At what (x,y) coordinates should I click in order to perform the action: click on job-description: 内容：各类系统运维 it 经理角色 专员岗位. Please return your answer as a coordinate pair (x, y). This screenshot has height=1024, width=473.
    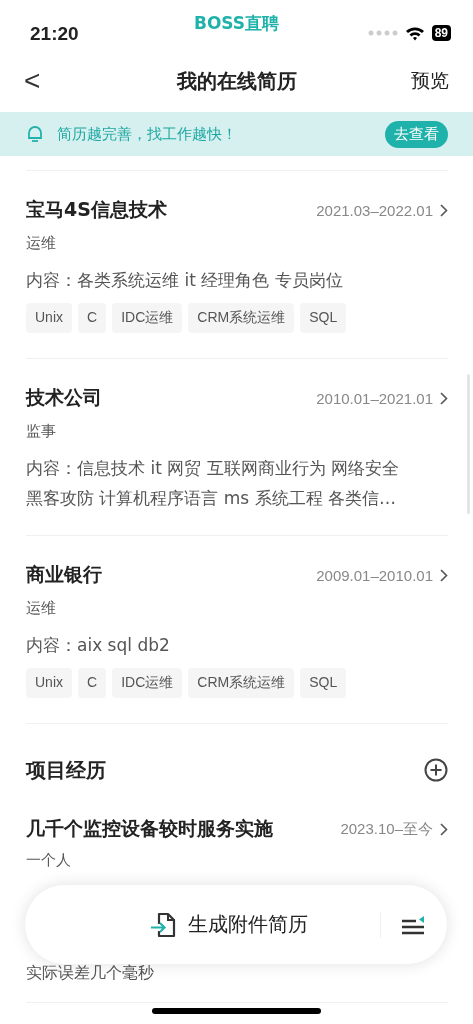
    Looking at the image, I should click on (185, 280).